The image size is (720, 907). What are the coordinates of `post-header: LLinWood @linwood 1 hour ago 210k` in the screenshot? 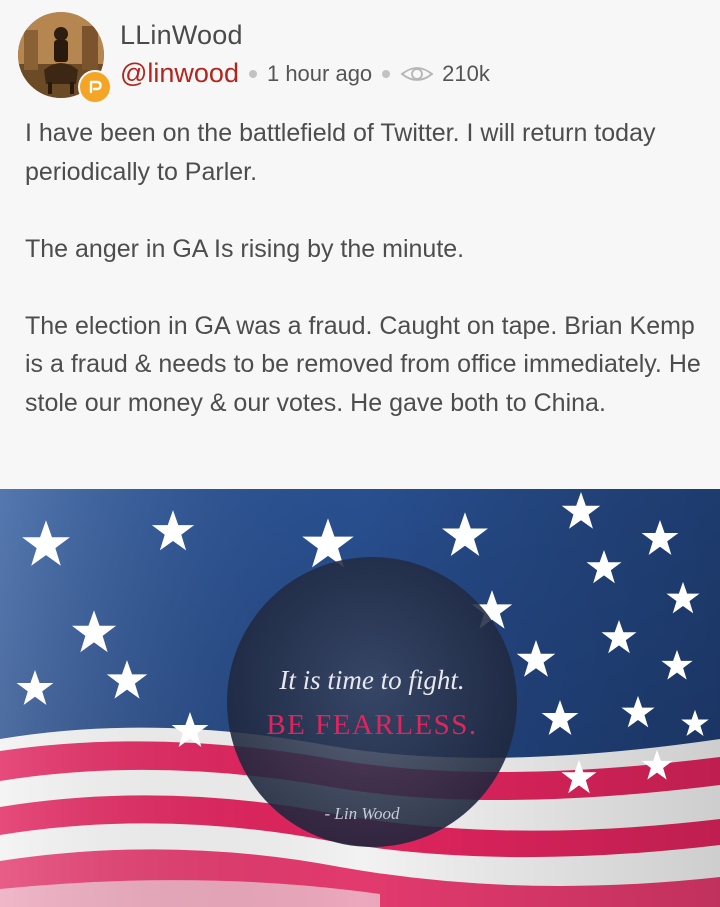 It's located at (363, 58).